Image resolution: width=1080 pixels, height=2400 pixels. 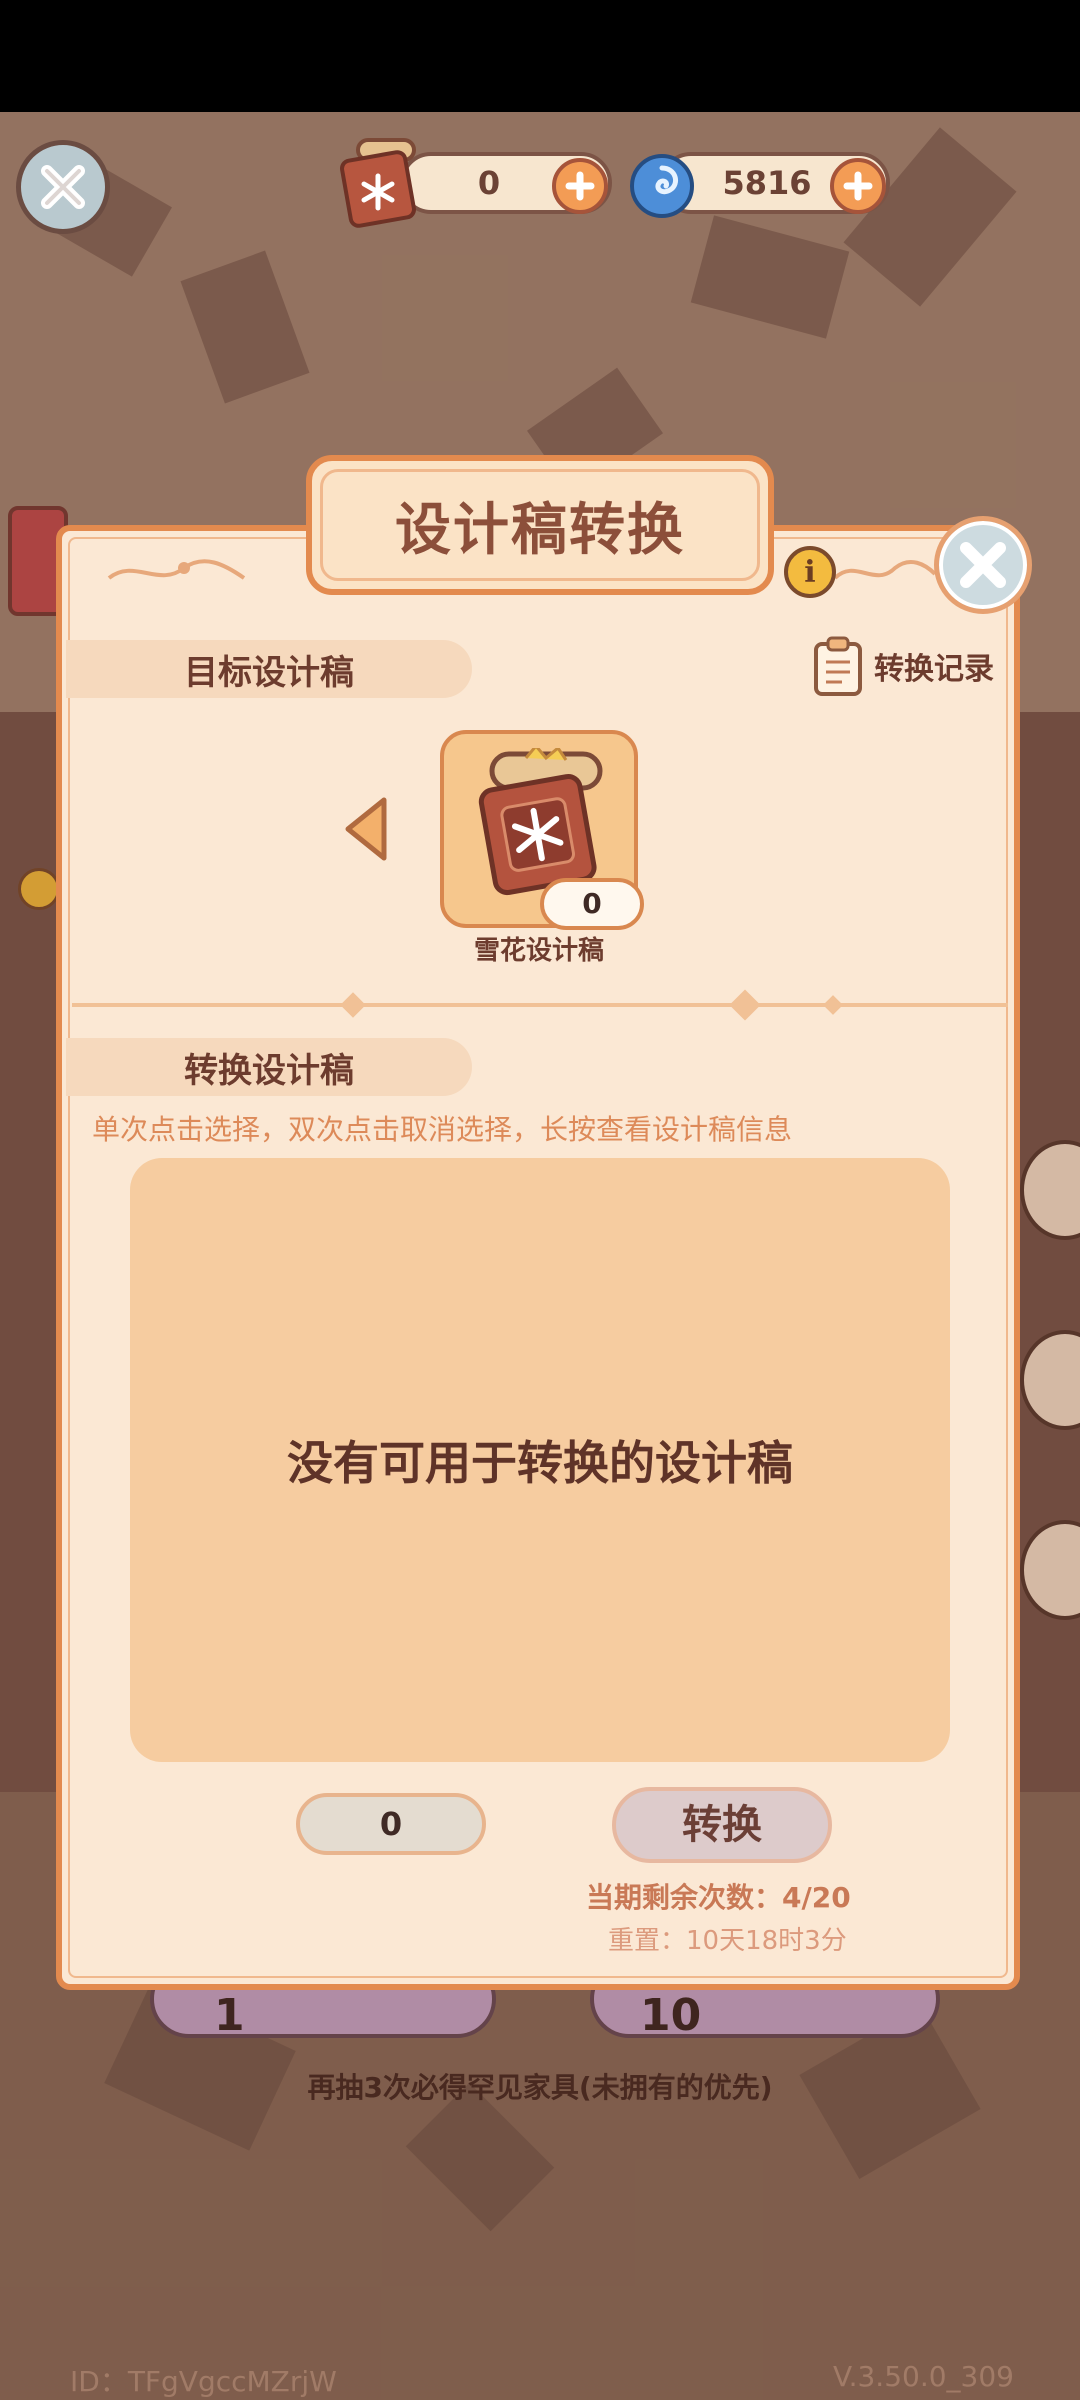 I want to click on scroll-count: 0, so click(x=489, y=183).